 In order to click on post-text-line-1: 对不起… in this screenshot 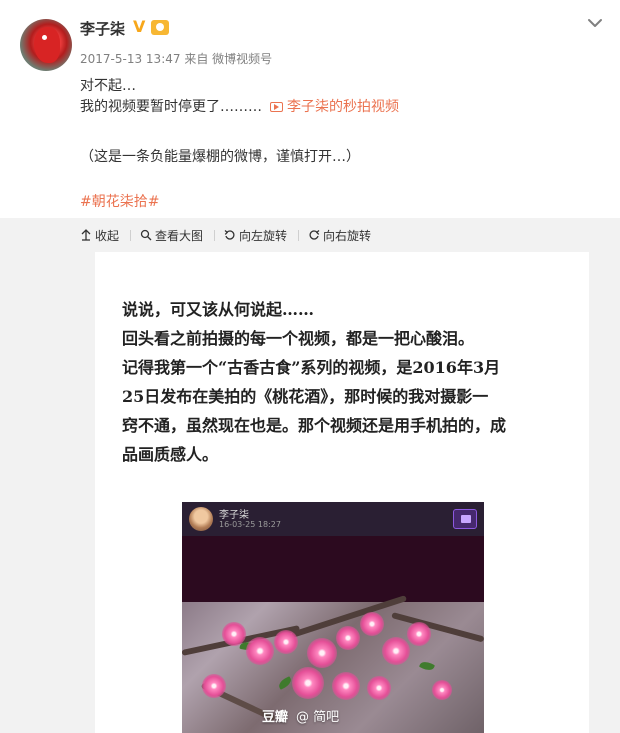, I will do `click(108, 86)`.